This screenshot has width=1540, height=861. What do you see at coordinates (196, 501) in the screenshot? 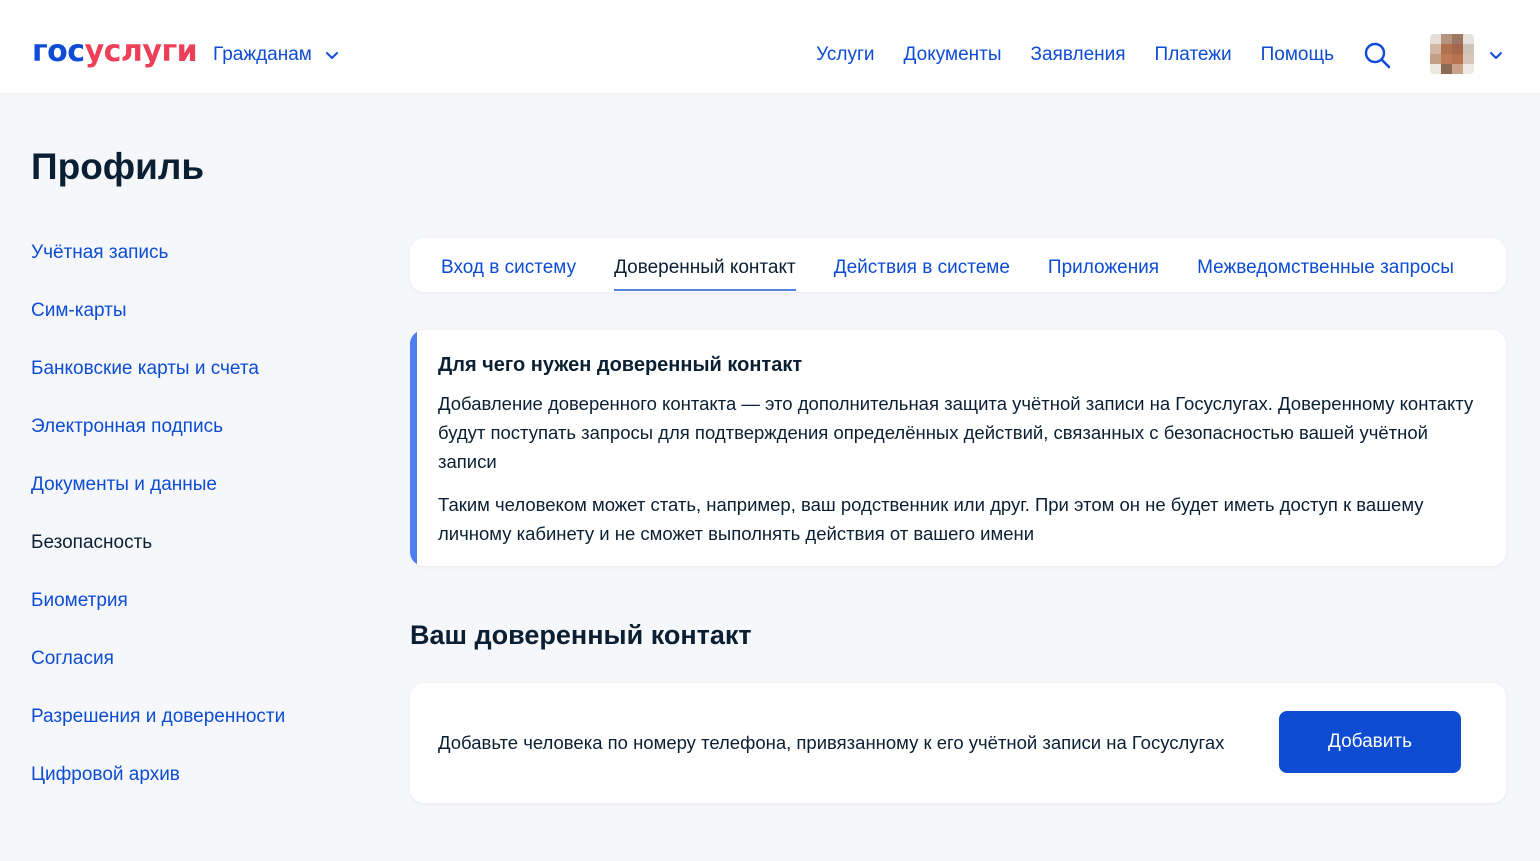
I see `sidebar-item-documents: Документы и данные` at bounding box center [196, 501].